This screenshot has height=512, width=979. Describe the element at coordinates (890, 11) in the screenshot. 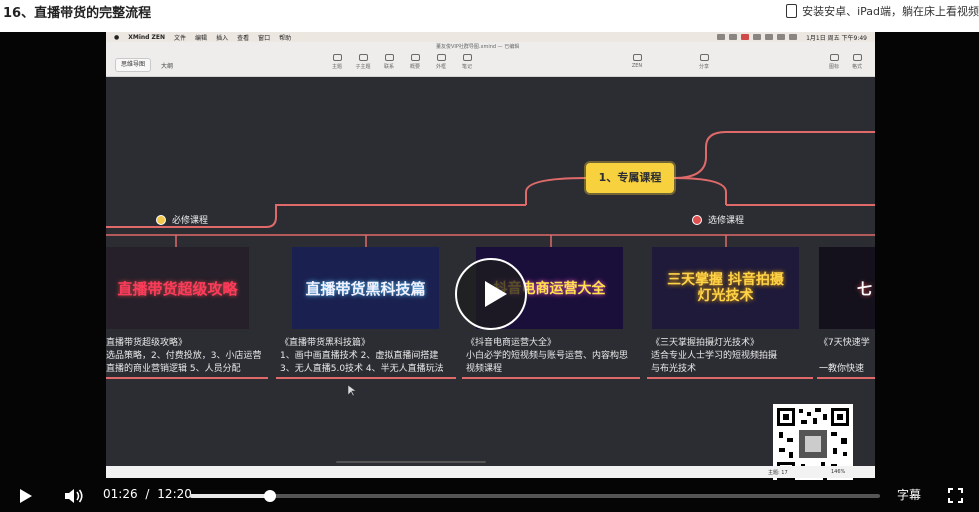

I see `install-apps-label: 安装安卓、iPad端，躺在床上看视频` at that location.